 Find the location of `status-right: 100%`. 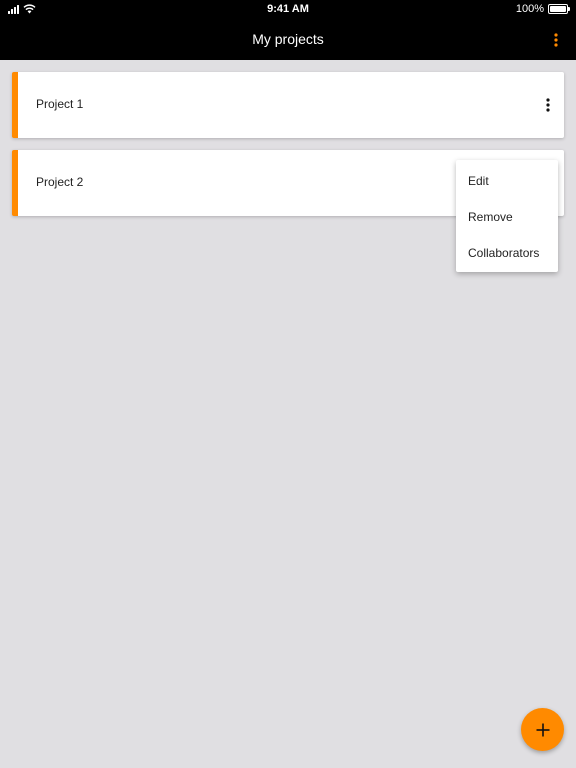

status-right: 100% is located at coordinates (542, 9).